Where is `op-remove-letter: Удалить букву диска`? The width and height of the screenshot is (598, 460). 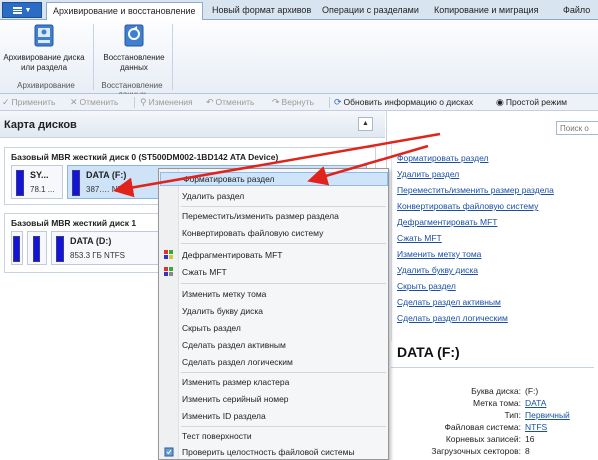 op-remove-letter: Удалить букву диска is located at coordinates (437, 270).